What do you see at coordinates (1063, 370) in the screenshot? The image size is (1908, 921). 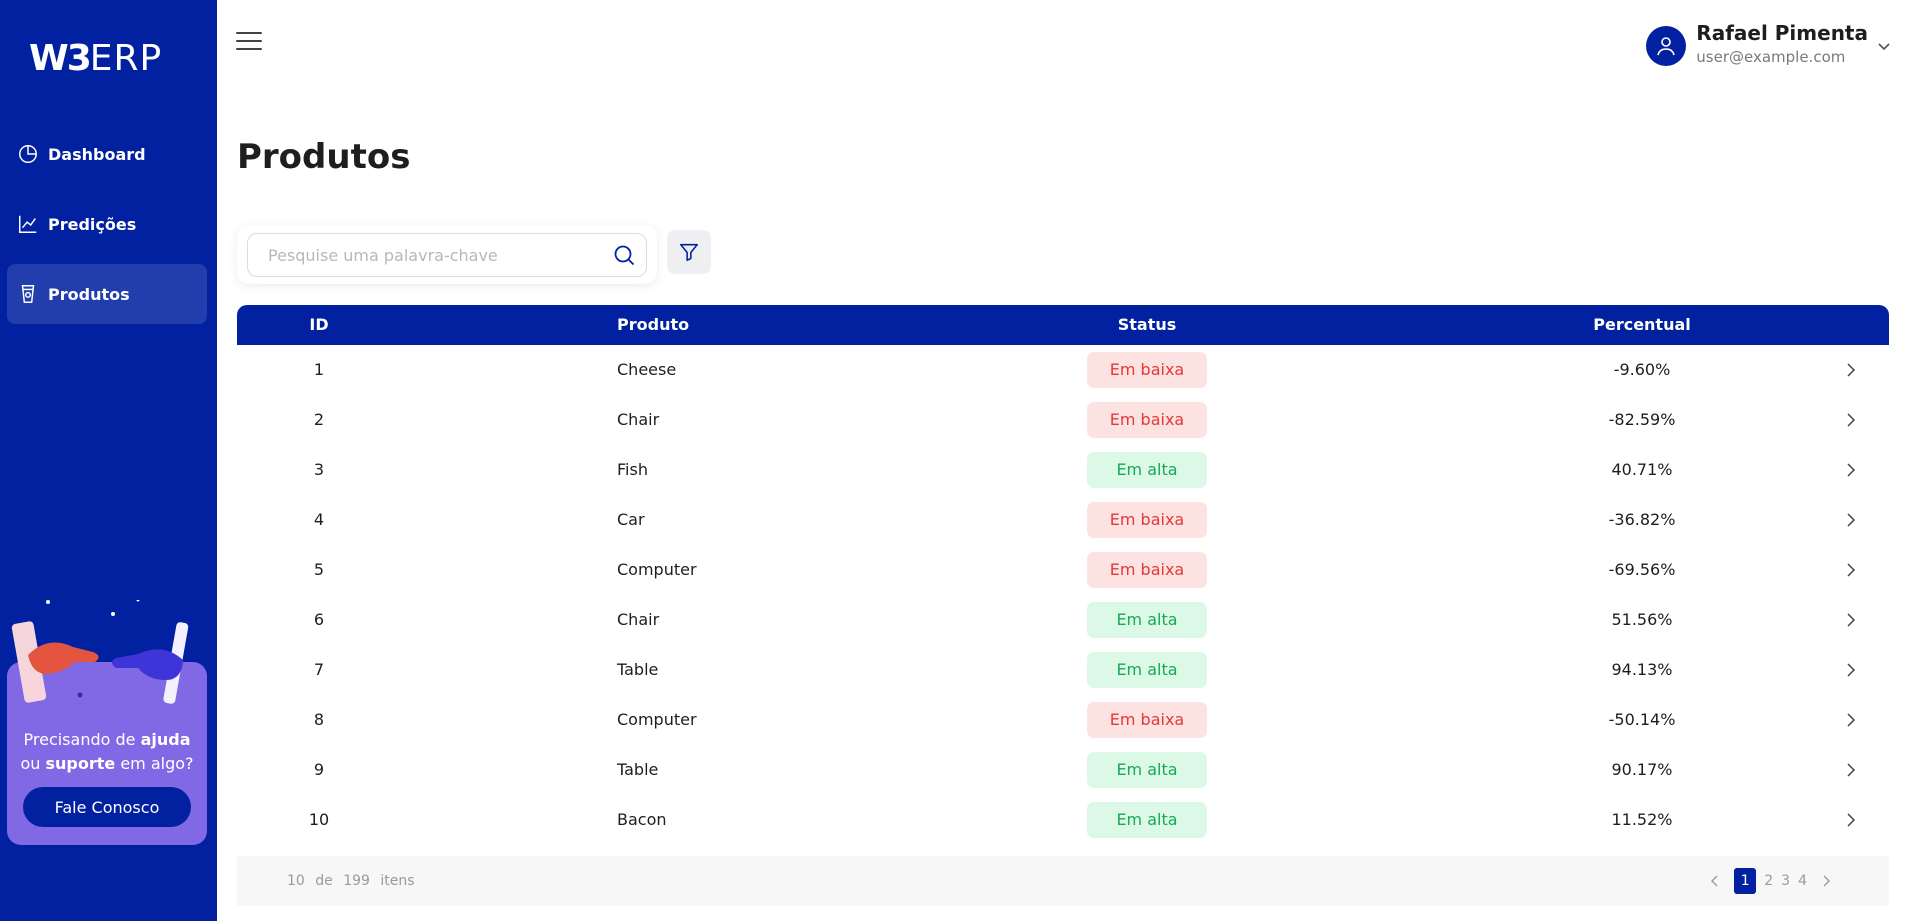 I see `table-row: 1 Cheese Em baixa -9.60%` at bounding box center [1063, 370].